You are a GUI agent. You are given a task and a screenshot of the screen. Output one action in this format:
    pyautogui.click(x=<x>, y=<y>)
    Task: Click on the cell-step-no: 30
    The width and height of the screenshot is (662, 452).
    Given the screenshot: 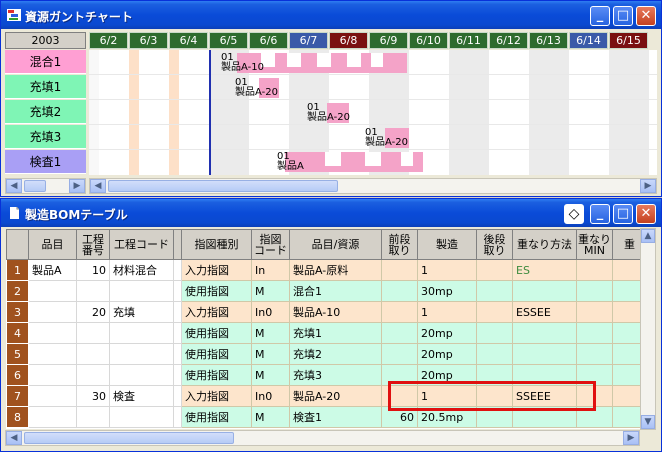 What is the action you would take?
    pyautogui.click(x=93, y=396)
    